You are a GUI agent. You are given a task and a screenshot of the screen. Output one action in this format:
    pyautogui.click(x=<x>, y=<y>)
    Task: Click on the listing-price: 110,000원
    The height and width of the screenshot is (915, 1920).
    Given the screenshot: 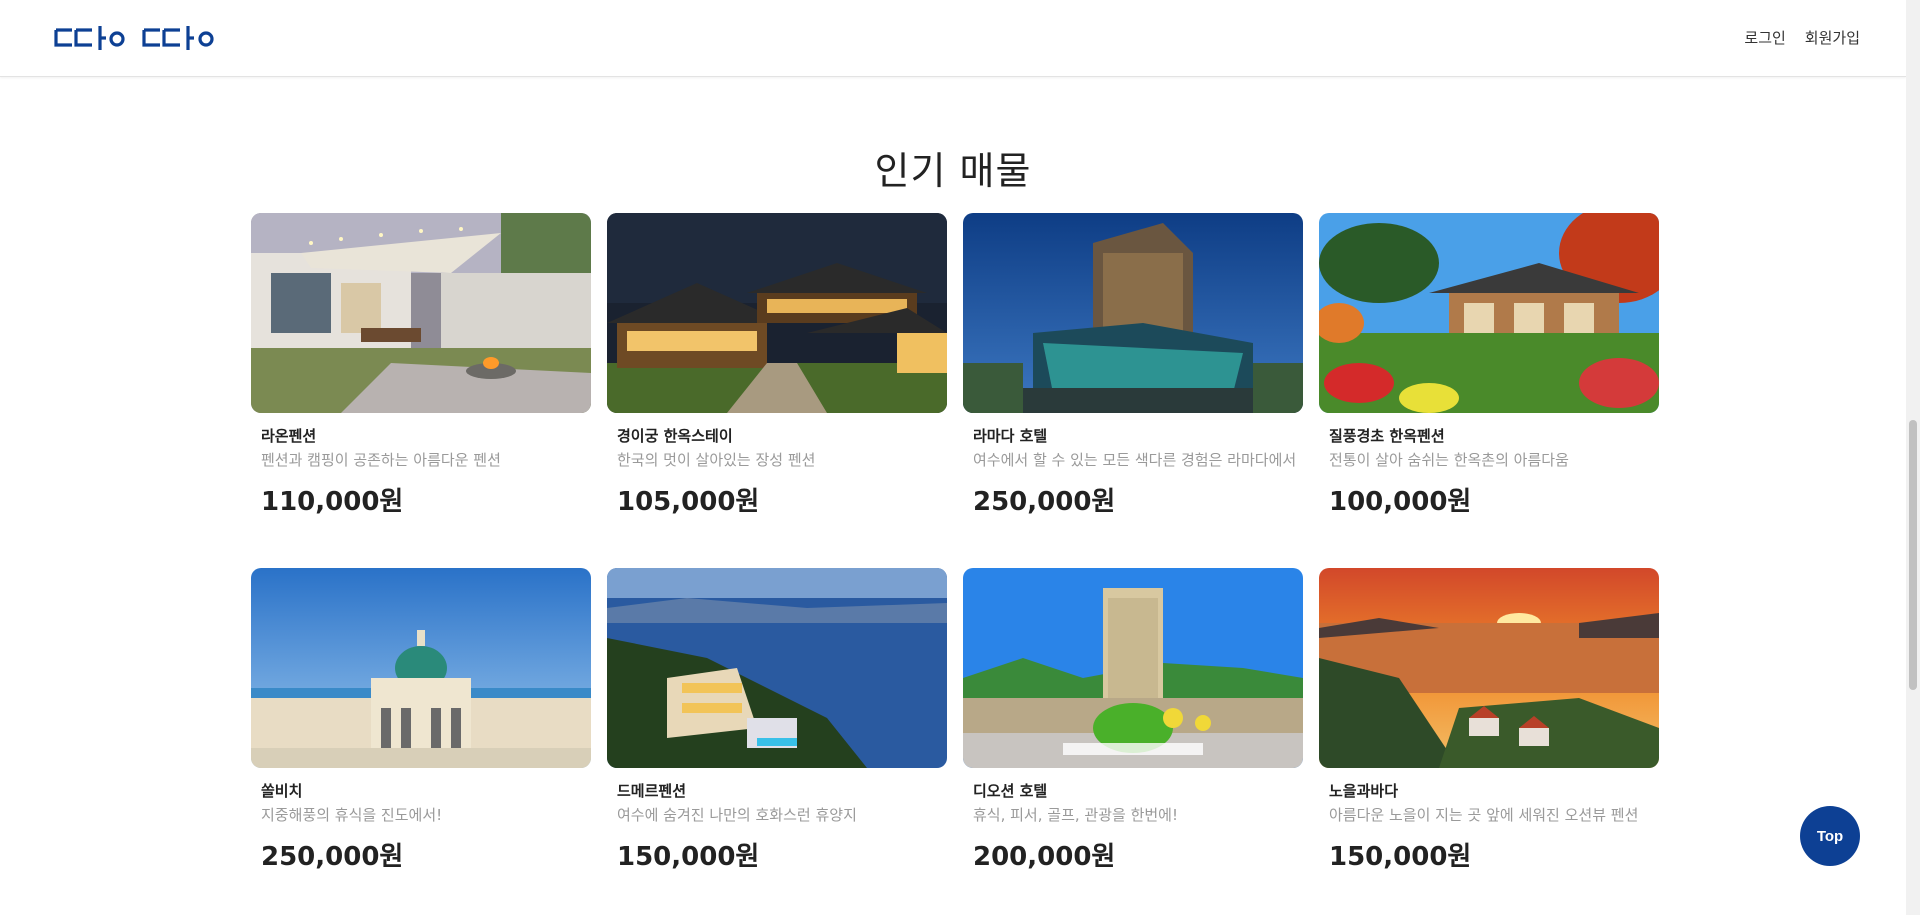 What is the action you would take?
    pyautogui.click(x=332, y=502)
    